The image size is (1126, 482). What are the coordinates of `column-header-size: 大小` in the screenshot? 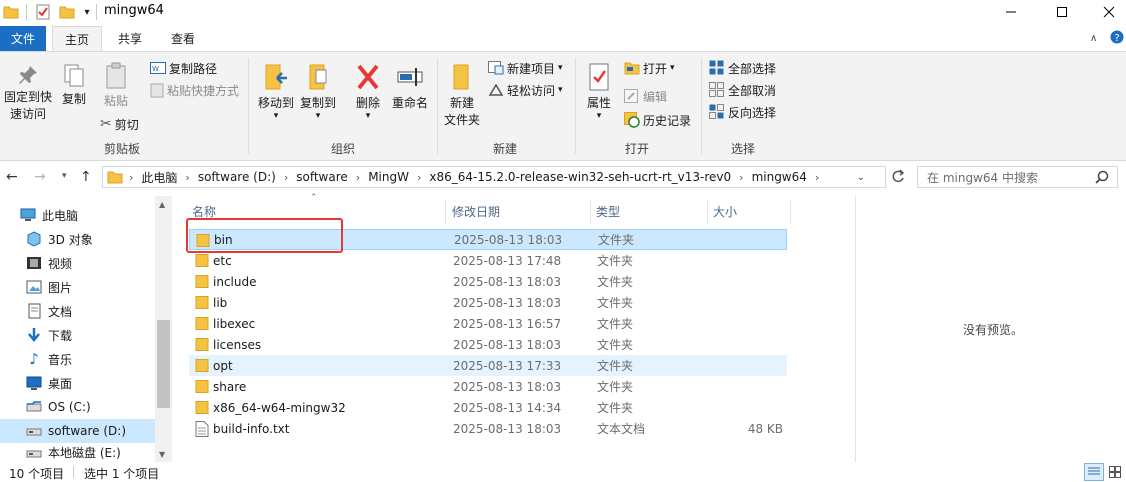 It's located at (749, 211).